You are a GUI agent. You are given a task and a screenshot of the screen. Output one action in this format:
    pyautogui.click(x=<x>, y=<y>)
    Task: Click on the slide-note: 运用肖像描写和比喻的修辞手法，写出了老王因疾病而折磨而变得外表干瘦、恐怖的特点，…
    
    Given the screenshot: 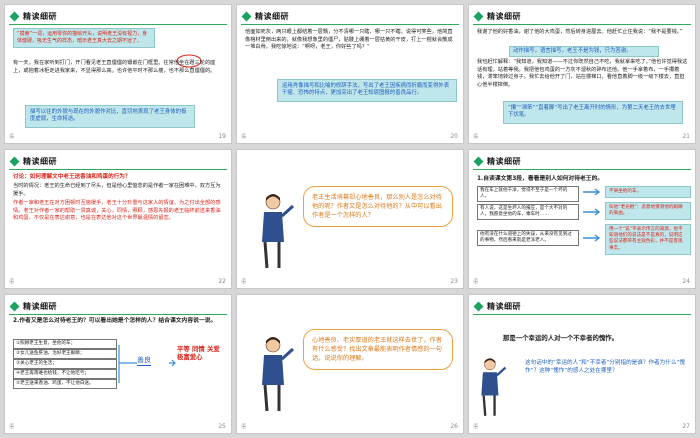 What is the action you would take?
    pyautogui.click(x=367, y=90)
    